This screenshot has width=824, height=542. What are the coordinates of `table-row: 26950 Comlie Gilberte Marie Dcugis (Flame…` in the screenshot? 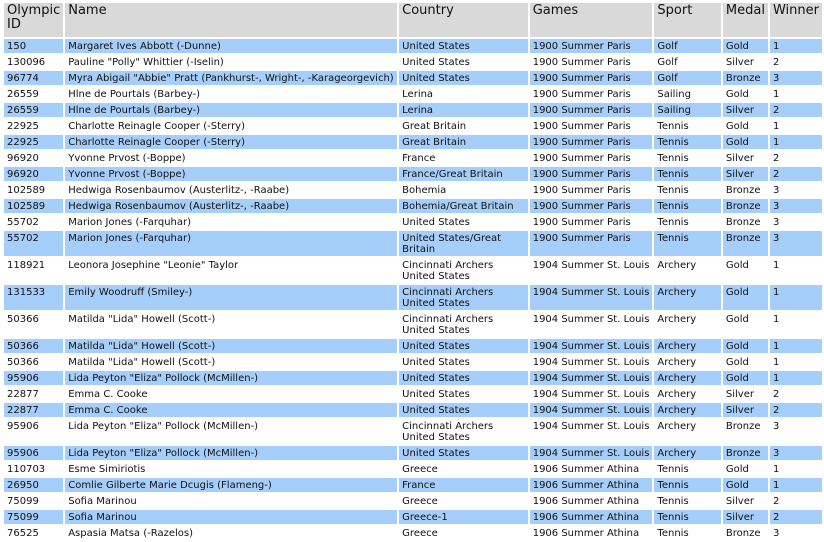 It's located at (413, 485).